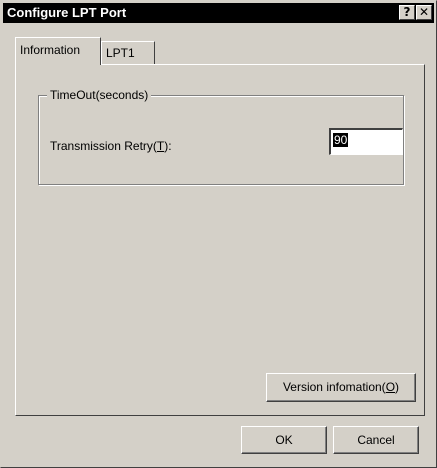 The image size is (437, 468). I want to click on ok-button: OK, so click(284, 440).